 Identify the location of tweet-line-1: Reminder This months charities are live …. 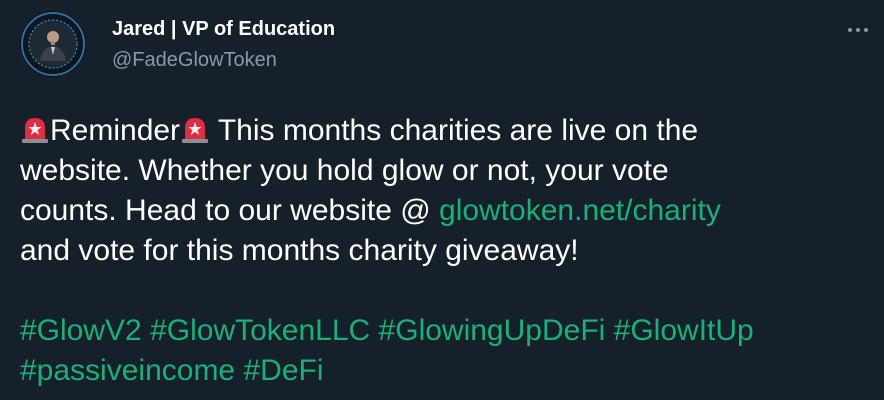
(445, 131).